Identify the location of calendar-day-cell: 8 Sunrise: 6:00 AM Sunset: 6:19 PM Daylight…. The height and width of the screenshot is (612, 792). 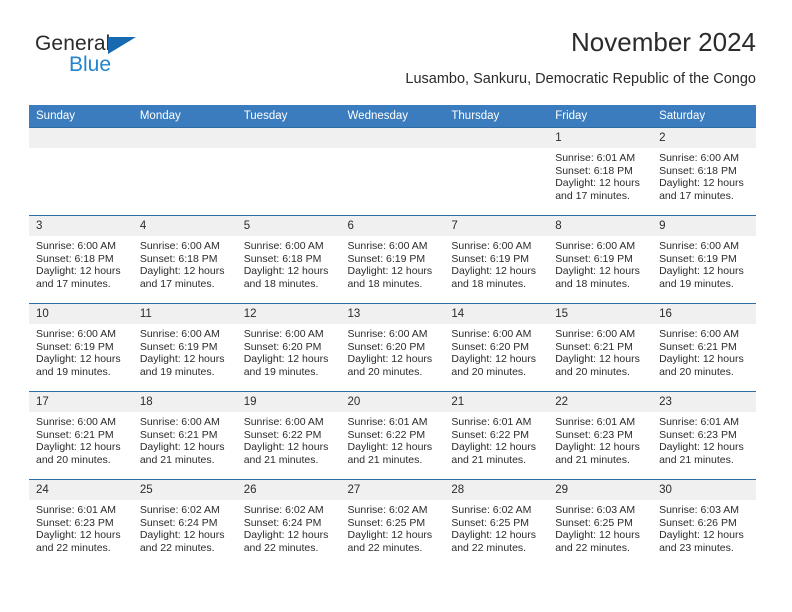
(600, 259).